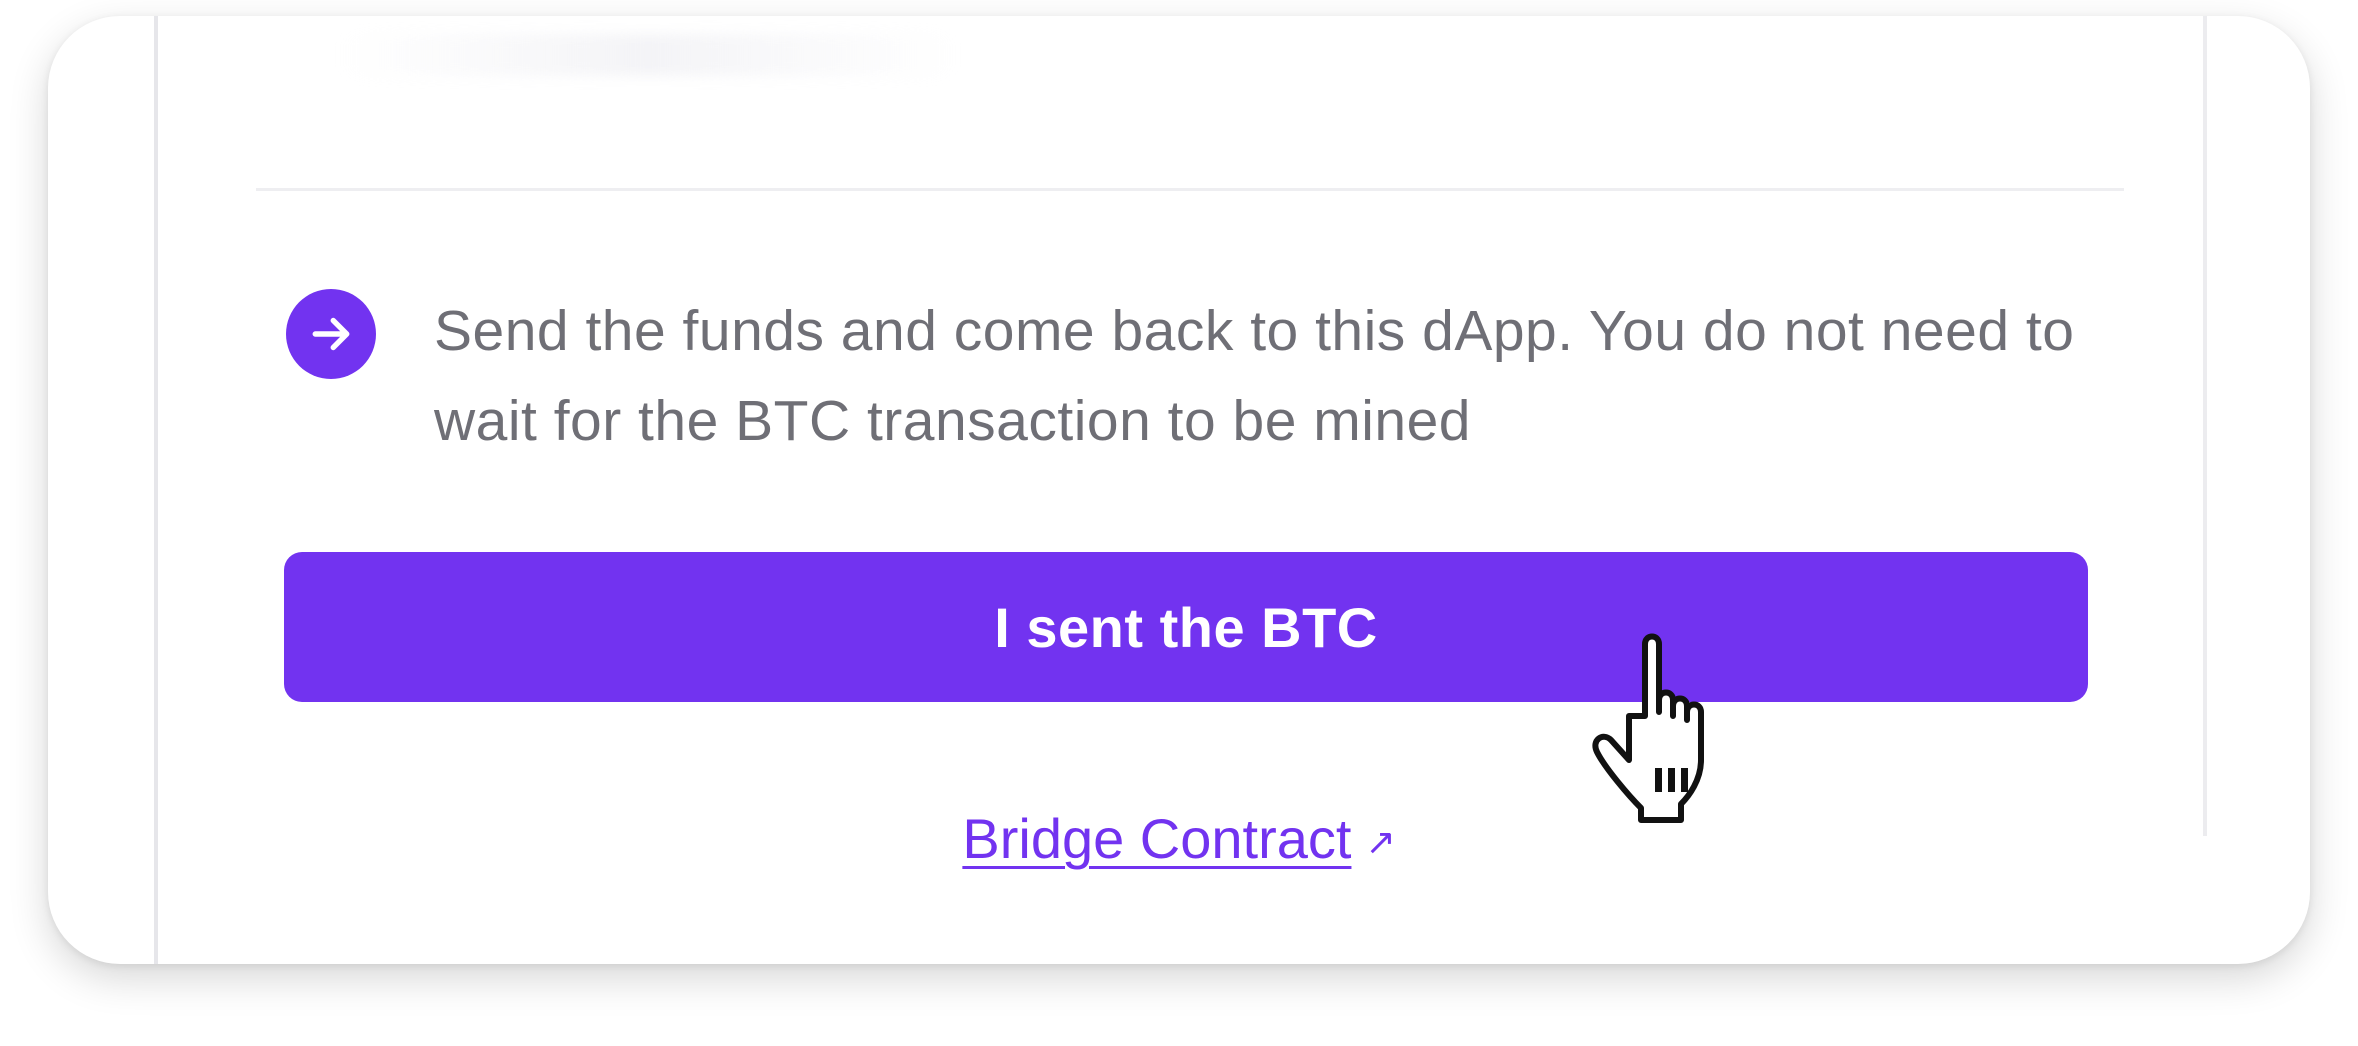 Image resolution: width=2358 pixels, height=1046 pixels. What do you see at coordinates (1380, 842) in the screenshot?
I see `external-link-icon: ↗` at bounding box center [1380, 842].